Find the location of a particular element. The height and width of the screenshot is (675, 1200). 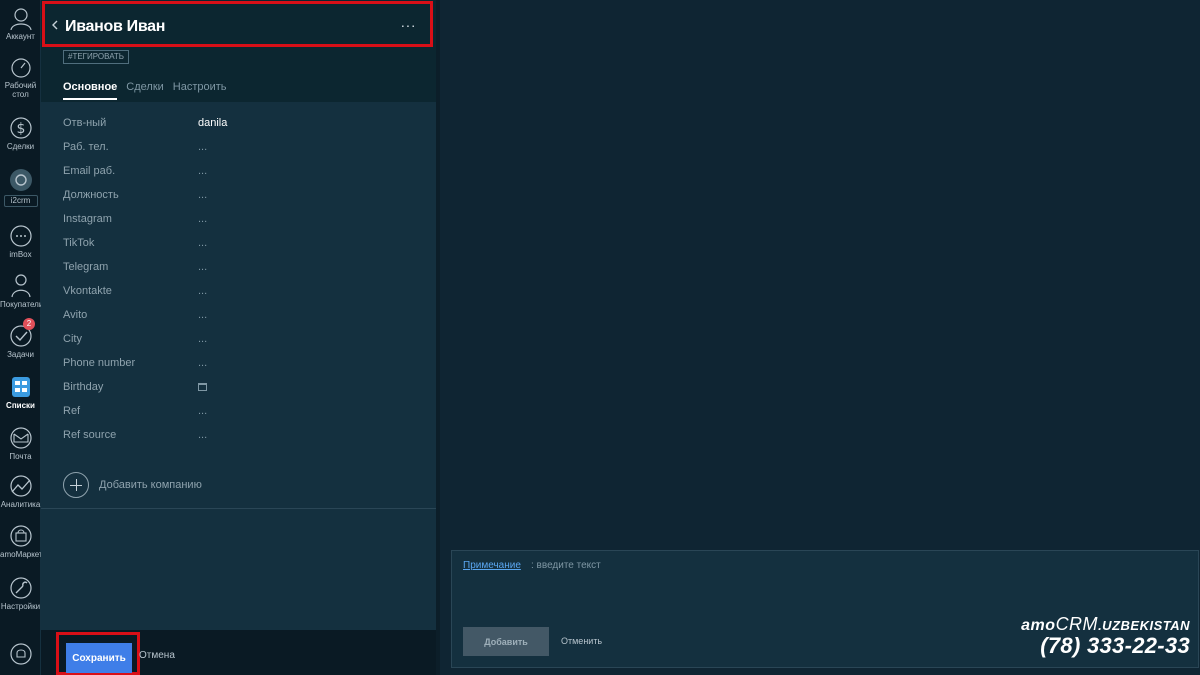

contact-name: Иванов Иван is located at coordinates (115, 27).